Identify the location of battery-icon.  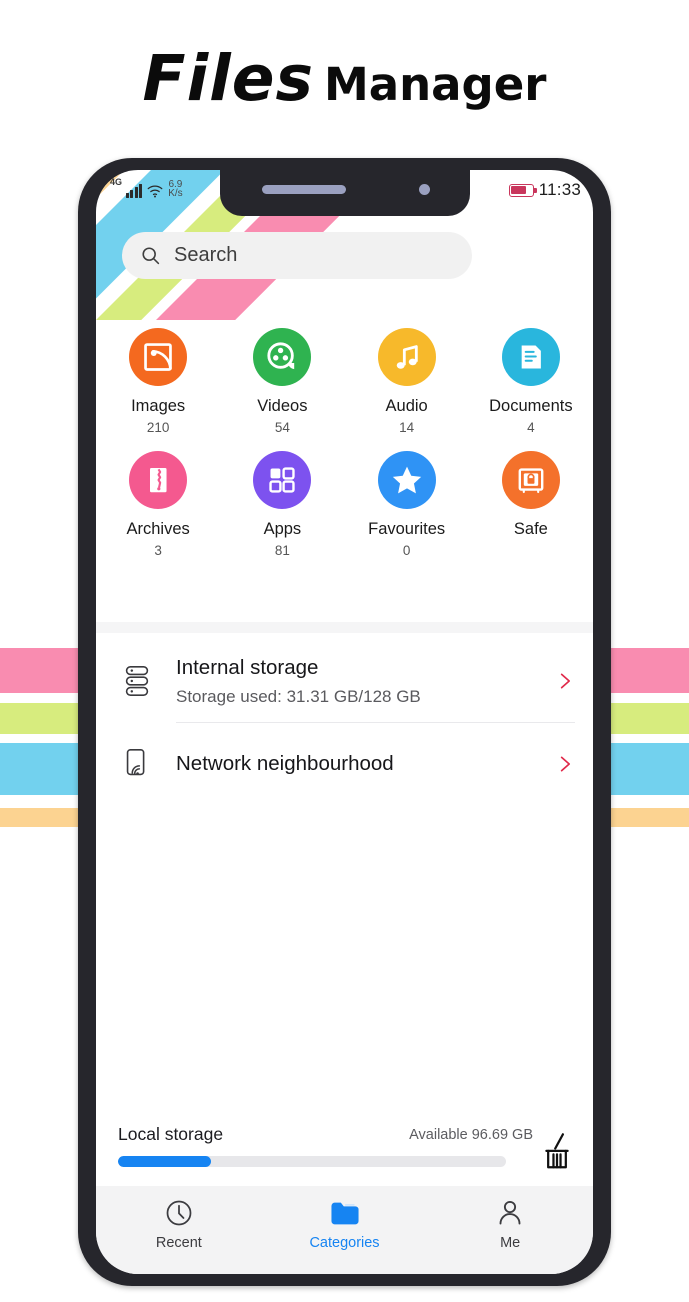
(522, 190).